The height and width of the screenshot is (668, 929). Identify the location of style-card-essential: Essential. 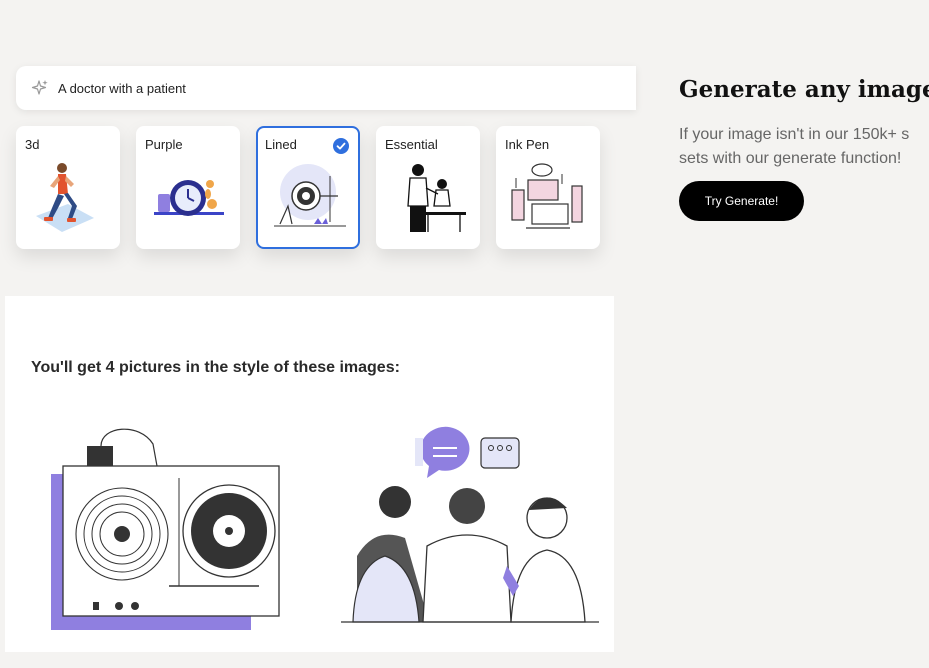
(428, 187).